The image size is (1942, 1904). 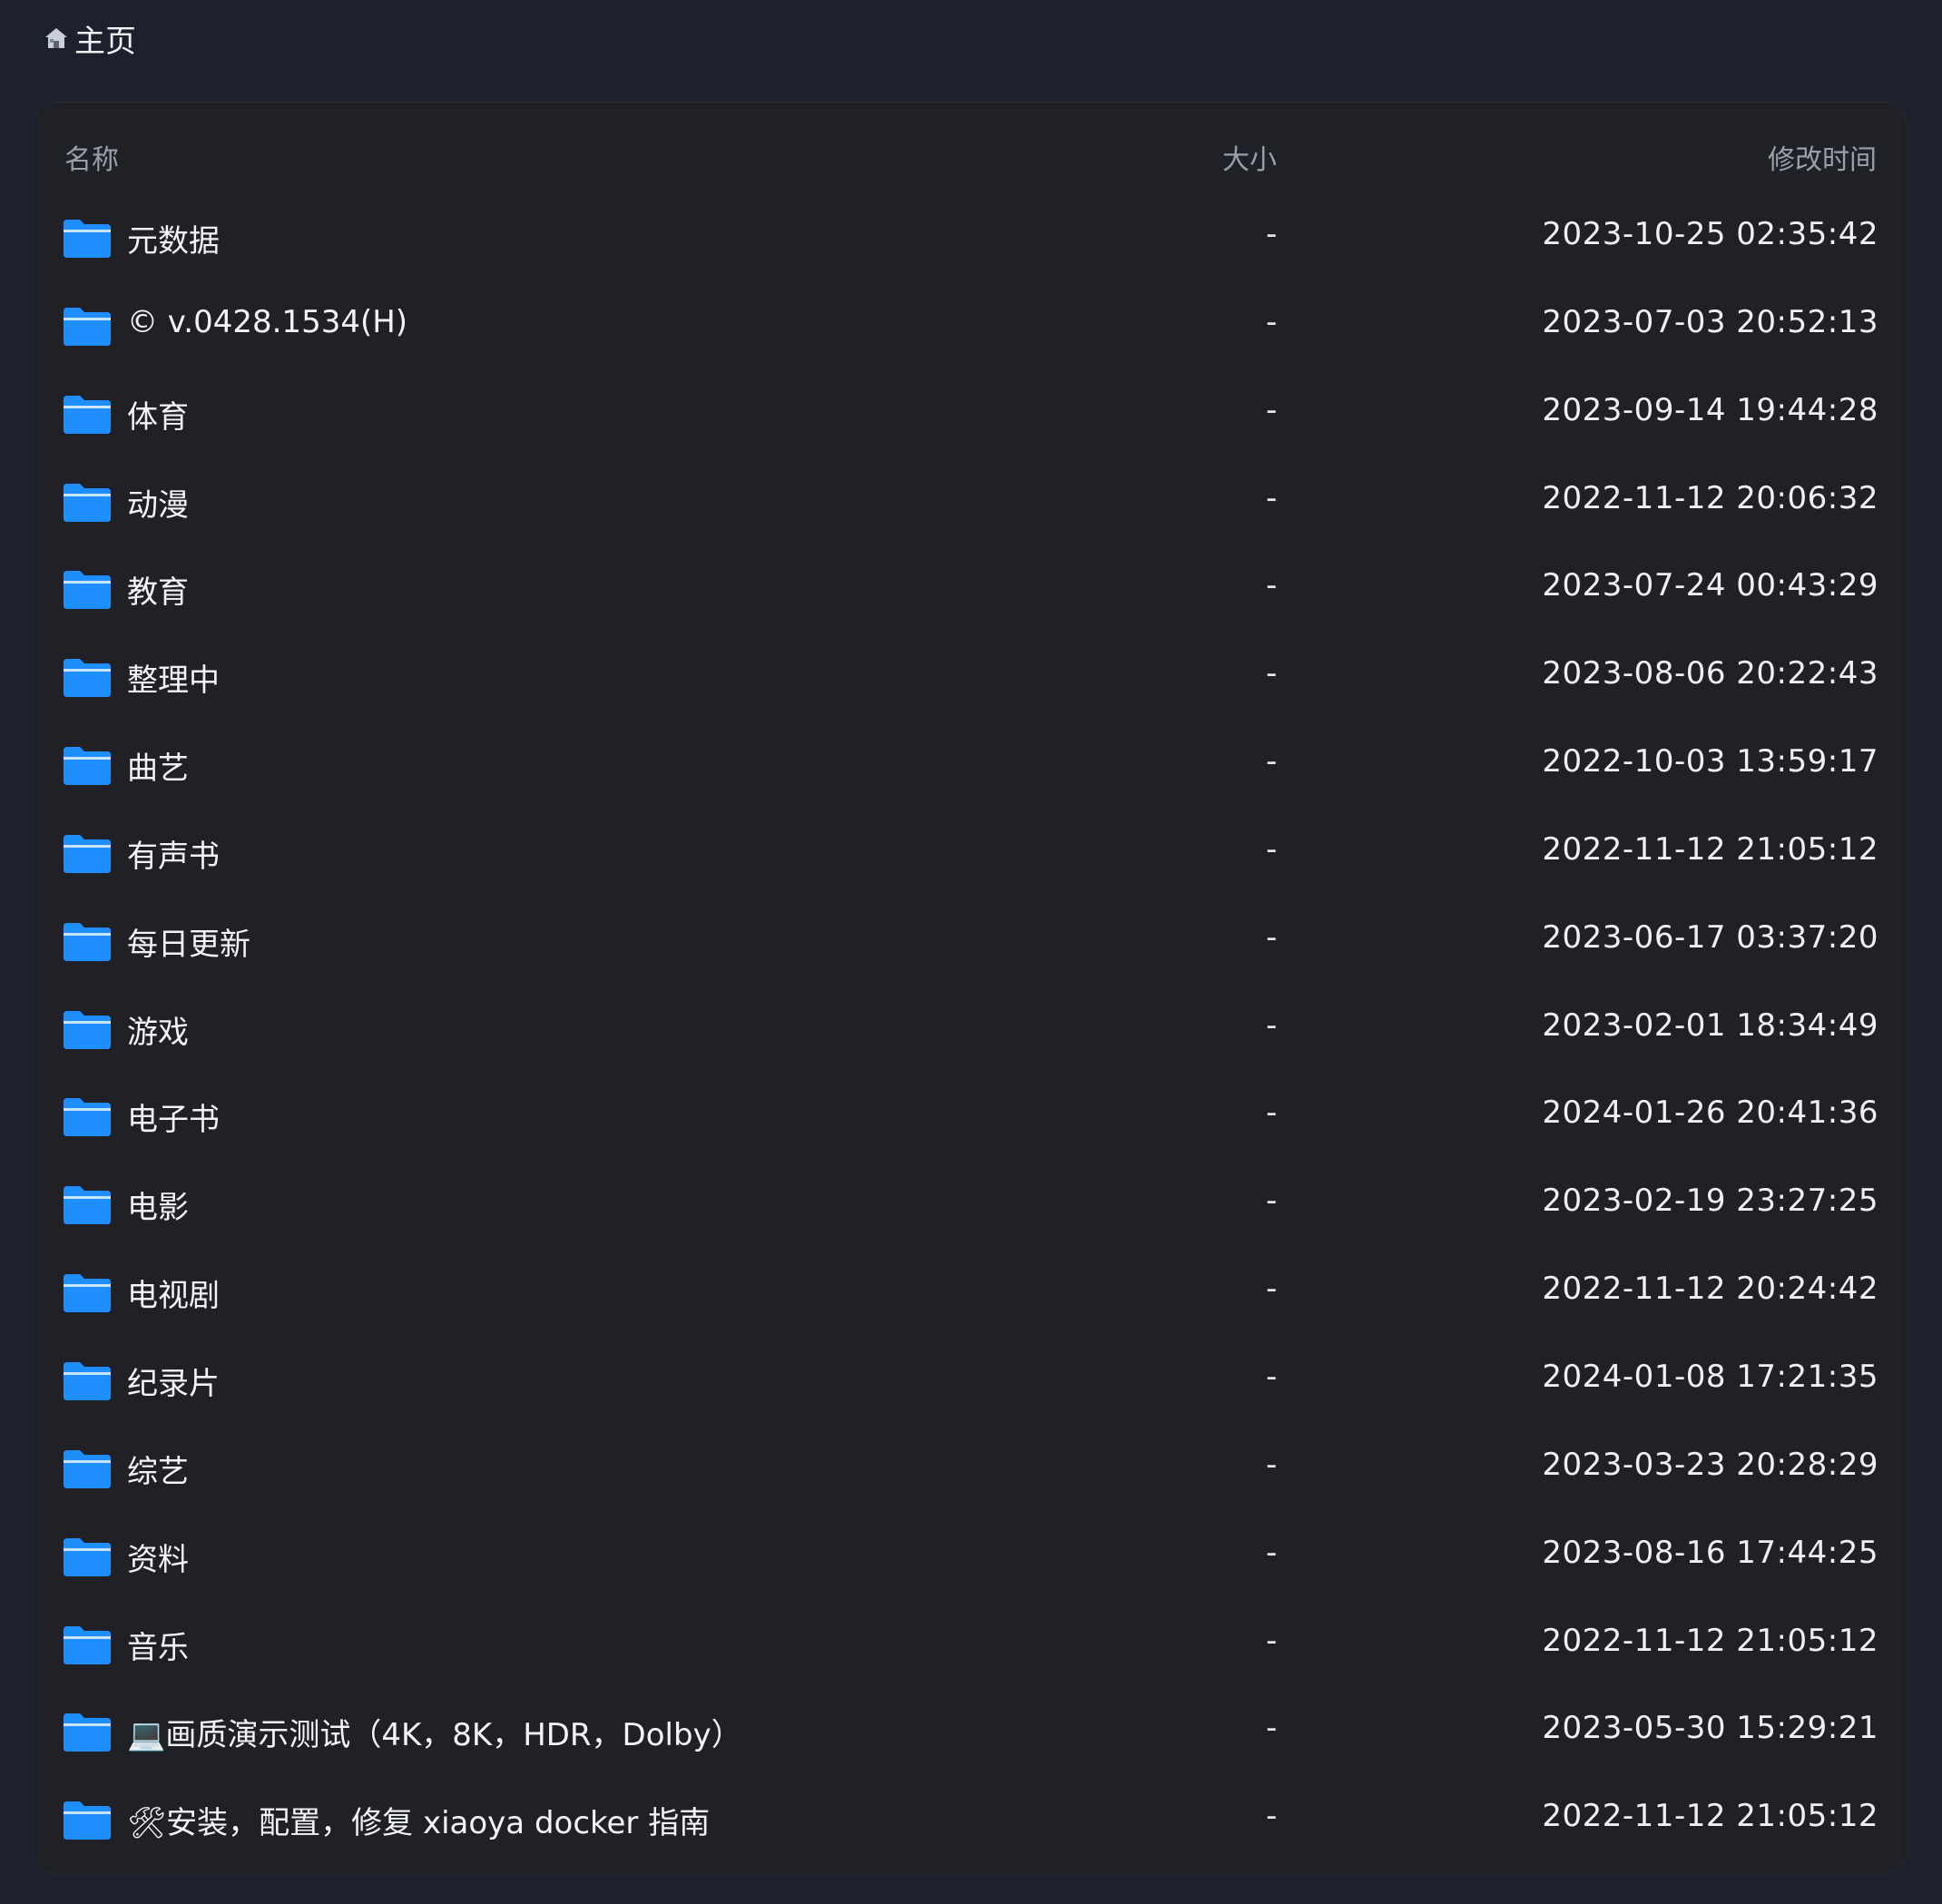 What do you see at coordinates (971, 1030) in the screenshot?
I see `table-row: 游戏 - 2023-02-01 18:34:49` at bounding box center [971, 1030].